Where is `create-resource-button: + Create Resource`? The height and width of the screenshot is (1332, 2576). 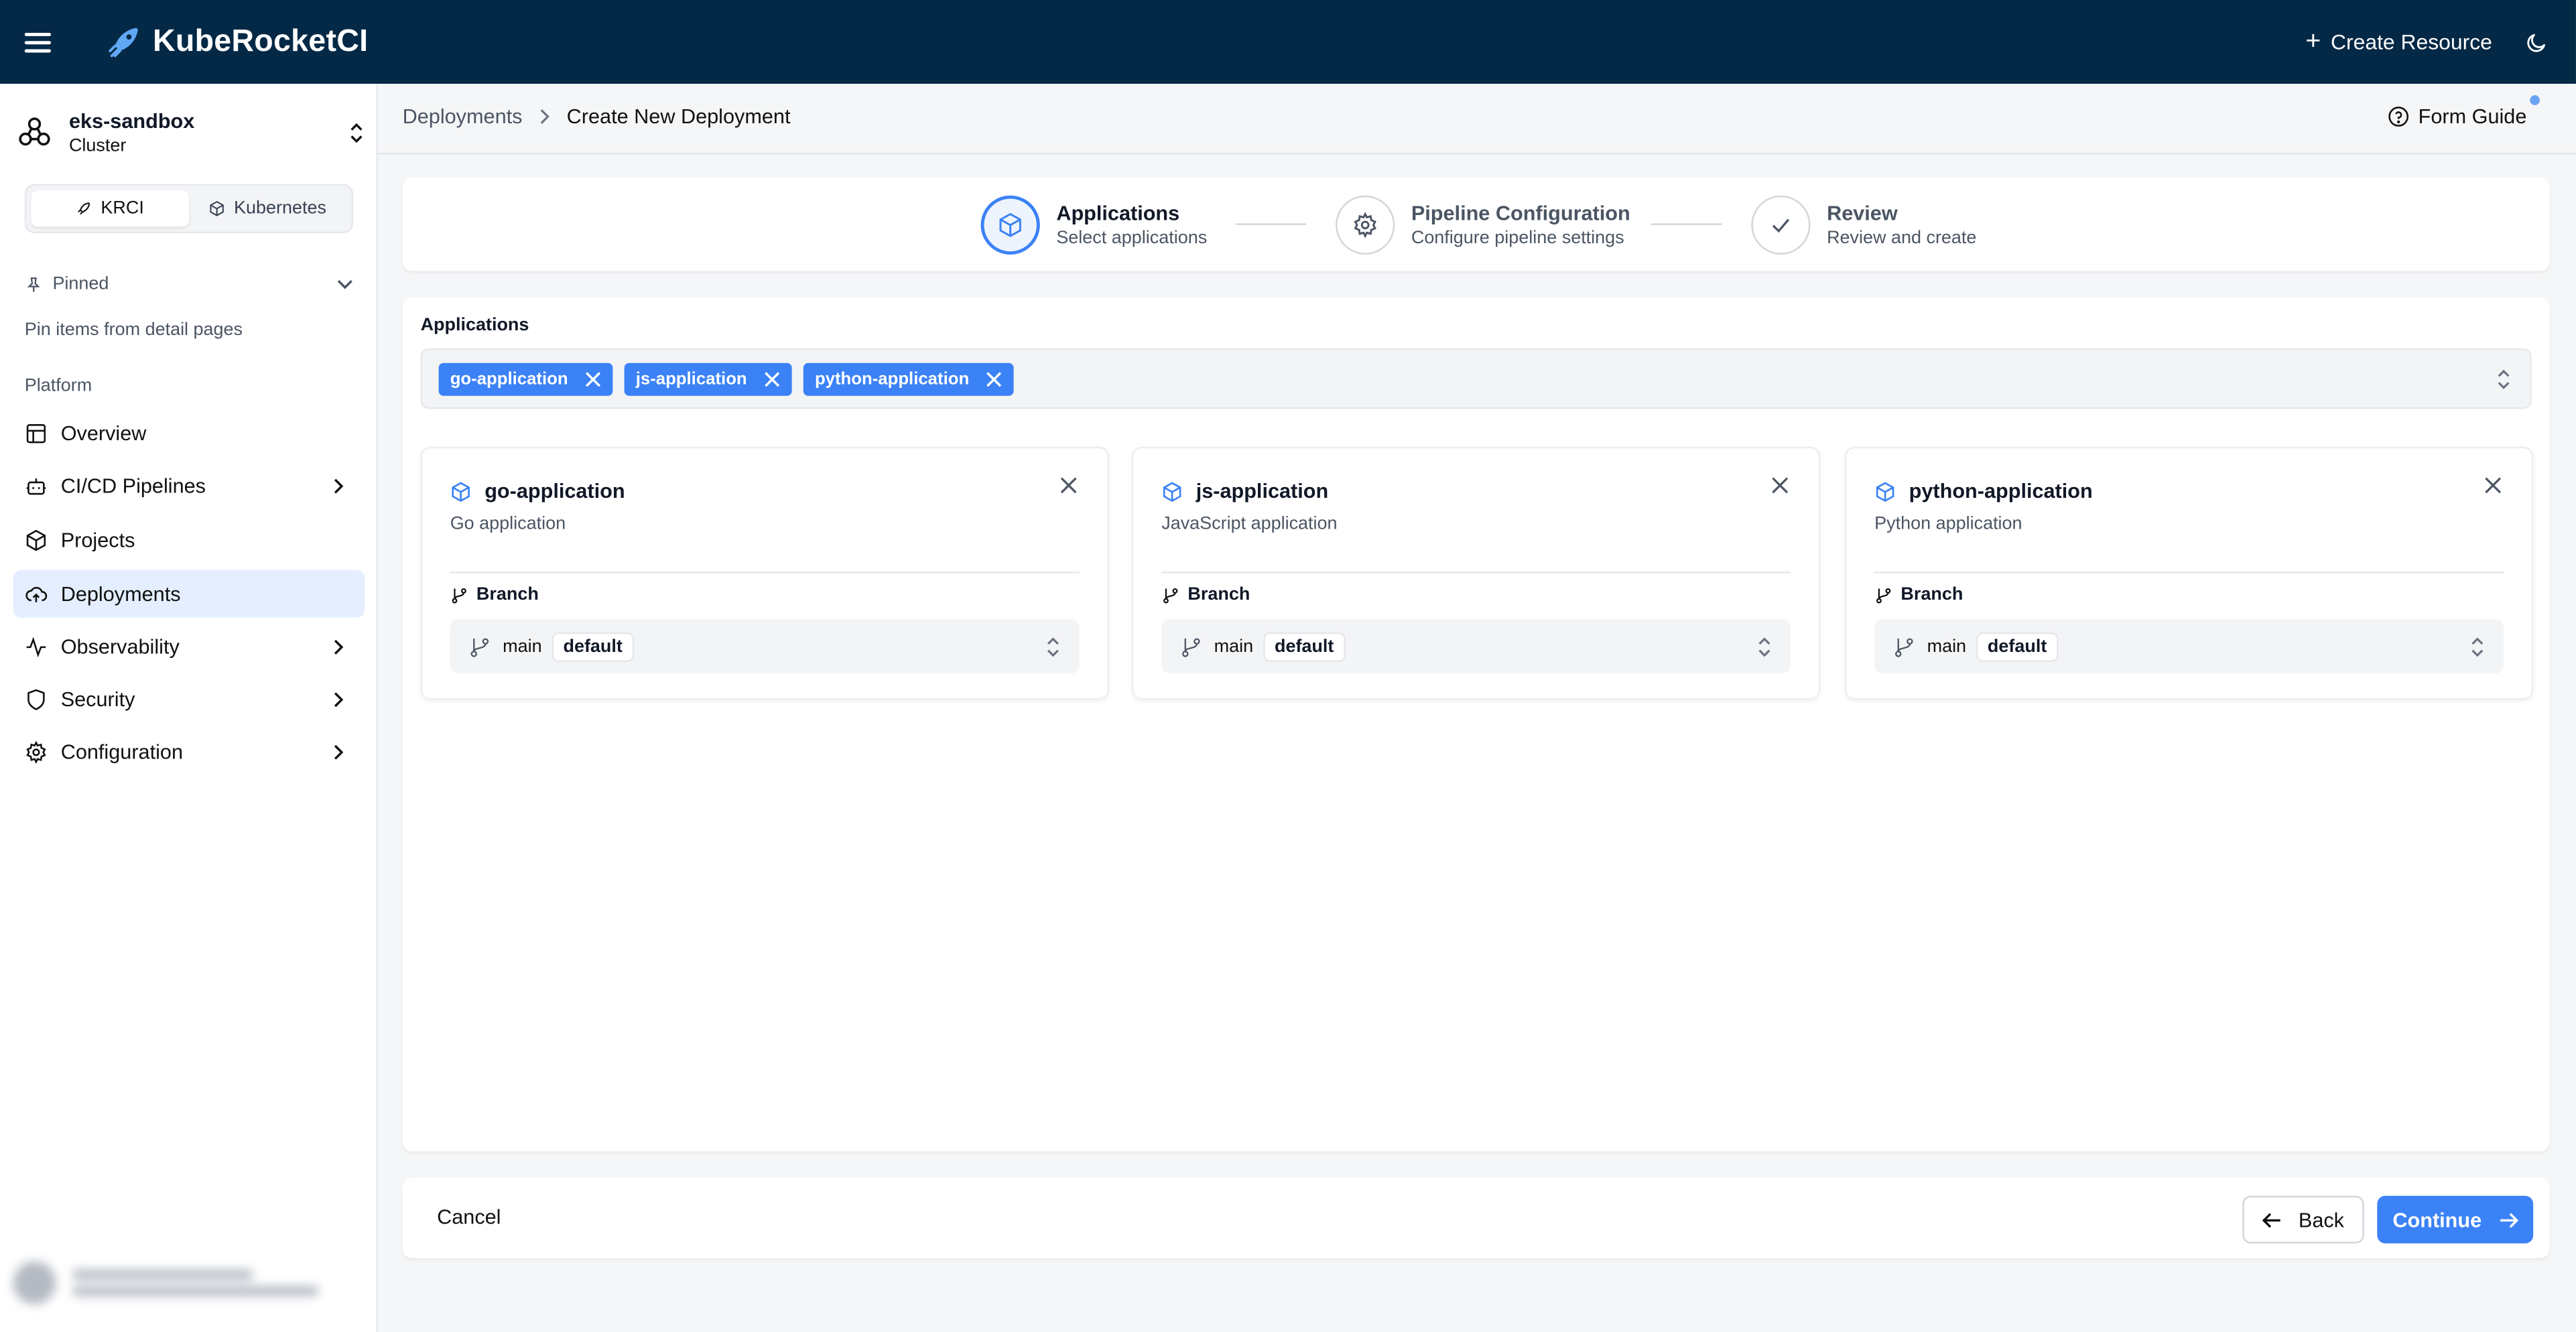 create-resource-button: + Create Resource is located at coordinates (2398, 41).